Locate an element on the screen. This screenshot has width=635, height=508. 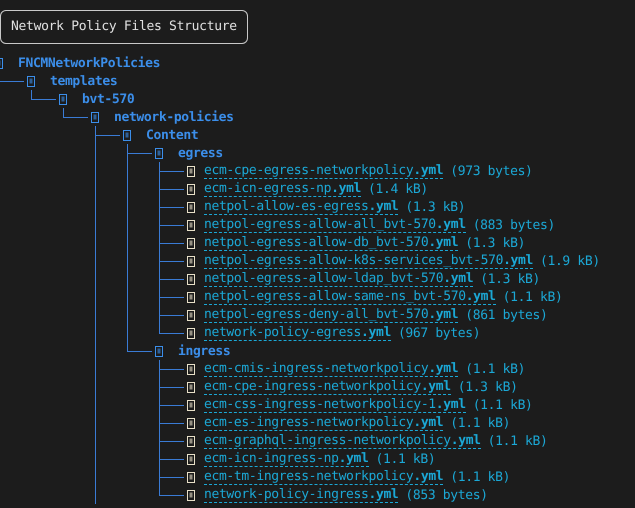
file-link: ecm-cmis-ingress-networkpolicy.yml is located at coordinates (331, 369).